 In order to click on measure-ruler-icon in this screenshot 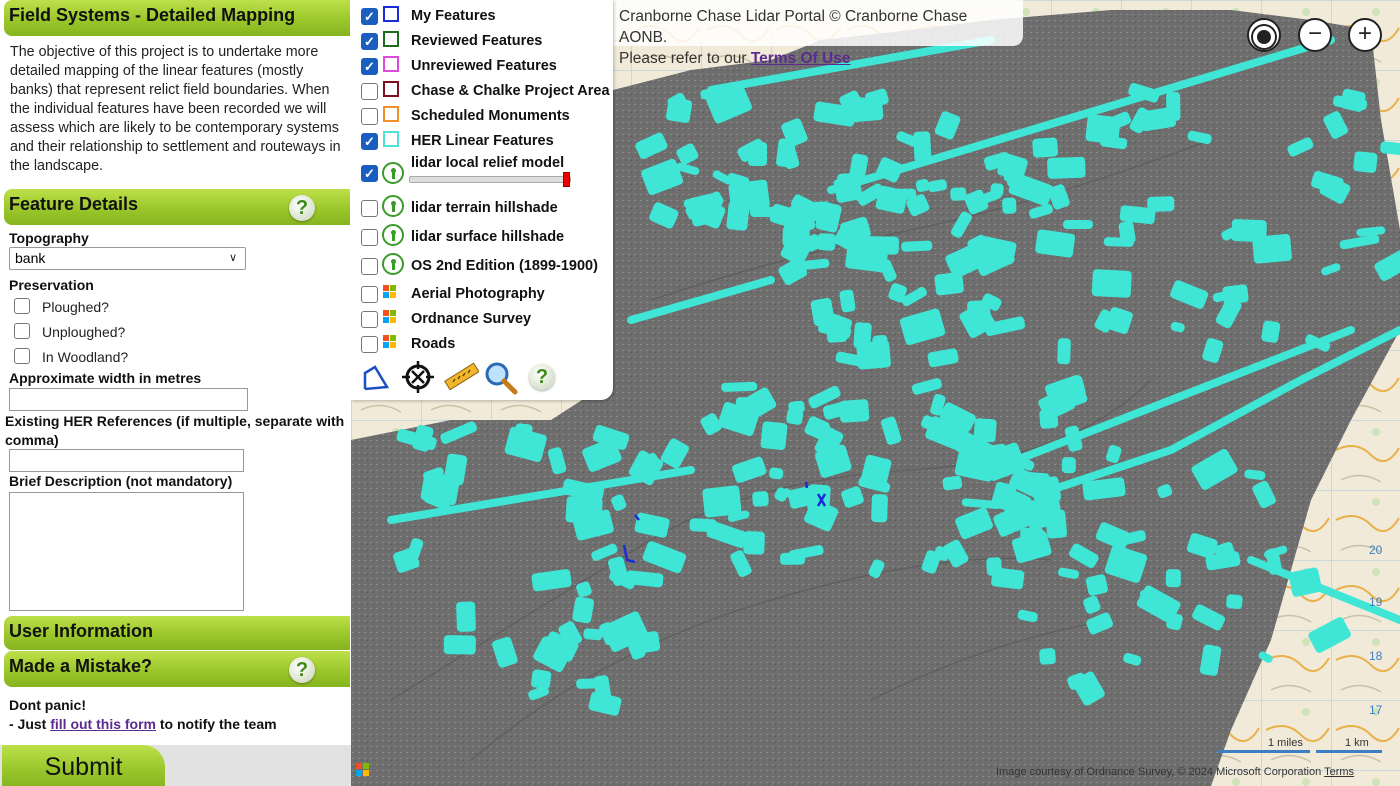, I will do `click(461, 377)`.